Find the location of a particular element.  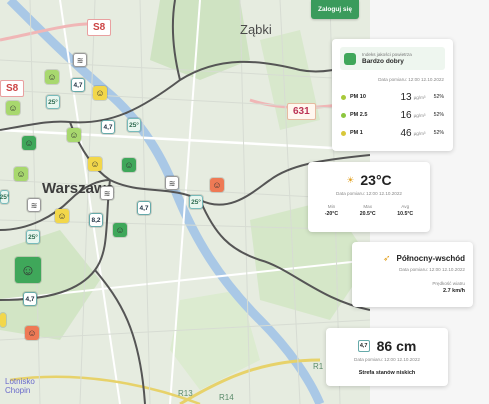

max-value: 20.5°C is located at coordinates (367, 214).